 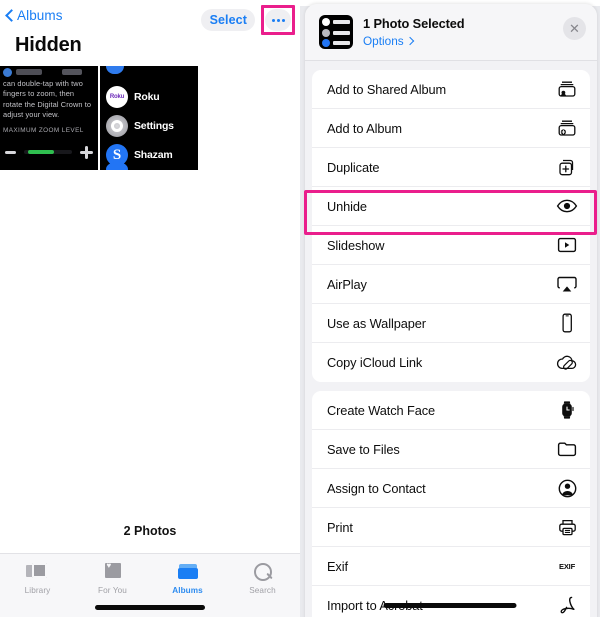 What do you see at coordinates (347, 206) in the screenshot?
I see `menu-item-label: Unhide` at bounding box center [347, 206].